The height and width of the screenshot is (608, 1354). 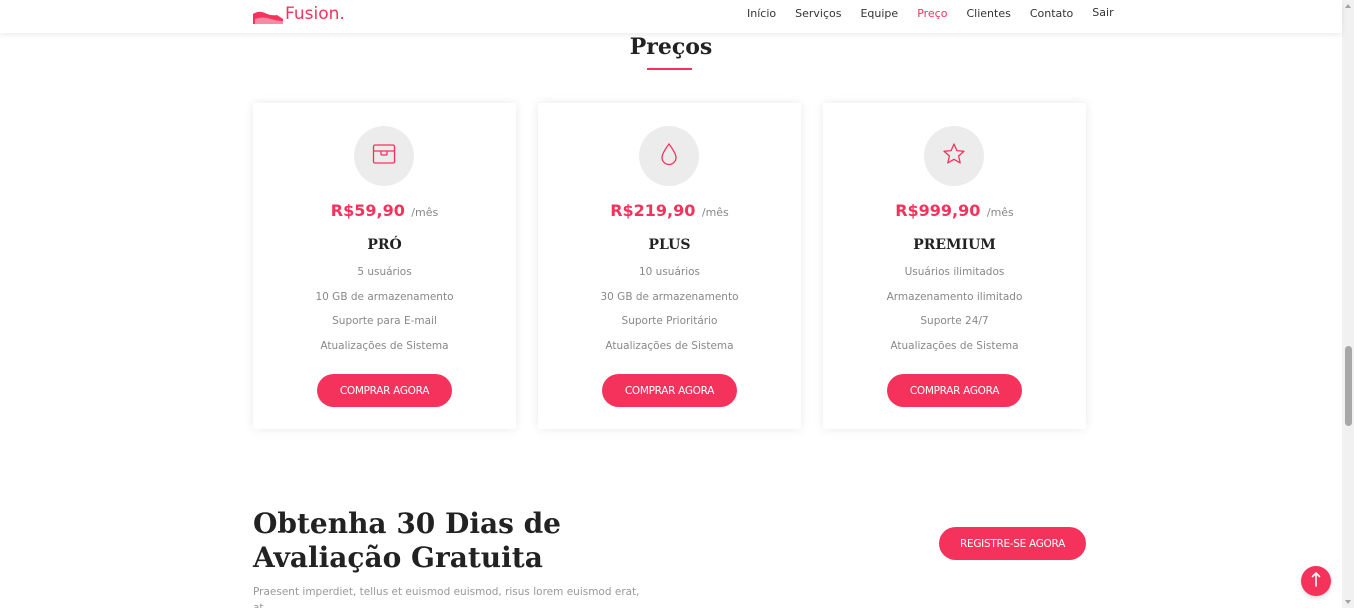 What do you see at coordinates (818, 14) in the screenshot?
I see `nav-link-servicos: Serviços` at bounding box center [818, 14].